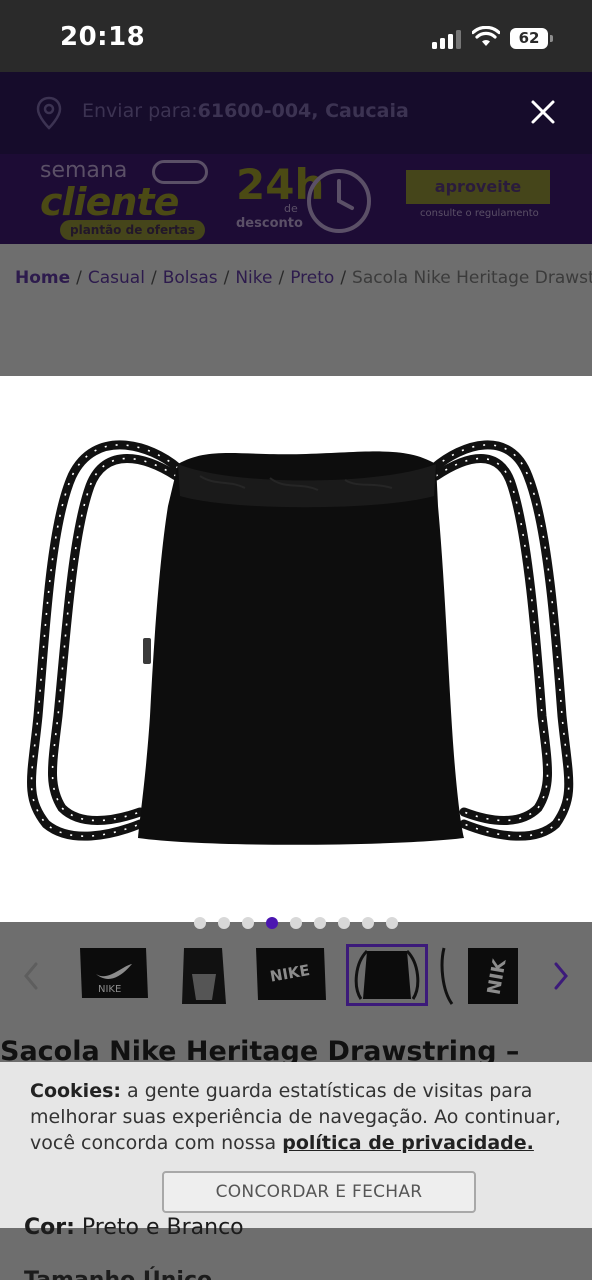 The height and width of the screenshot is (1280, 592). I want to click on shipping-label: Enviar para:, so click(140, 111).